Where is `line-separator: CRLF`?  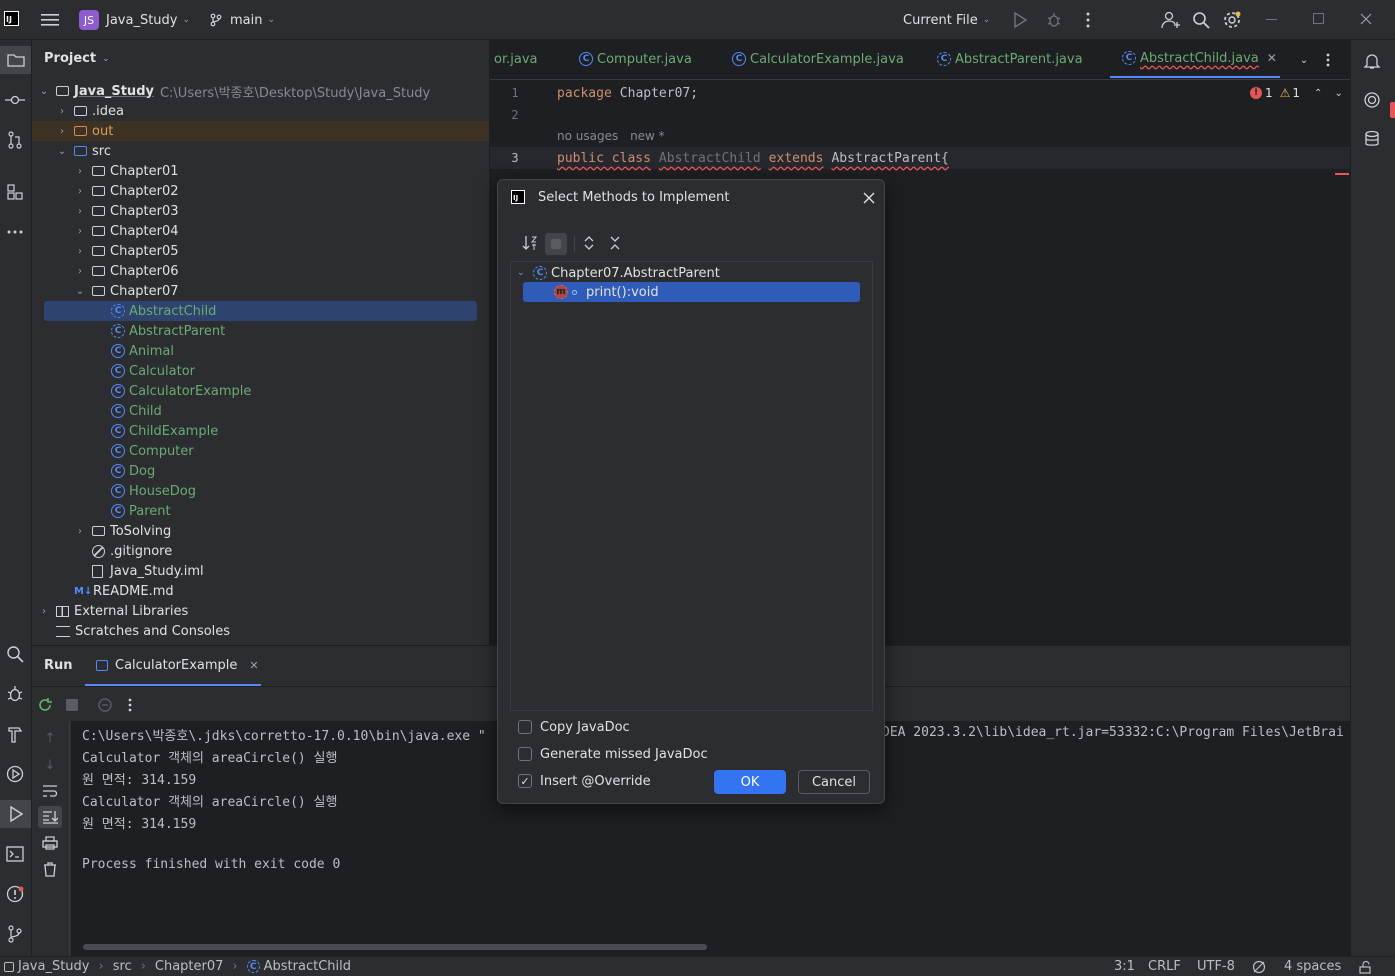
line-separator: CRLF is located at coordinates (1164, 966).